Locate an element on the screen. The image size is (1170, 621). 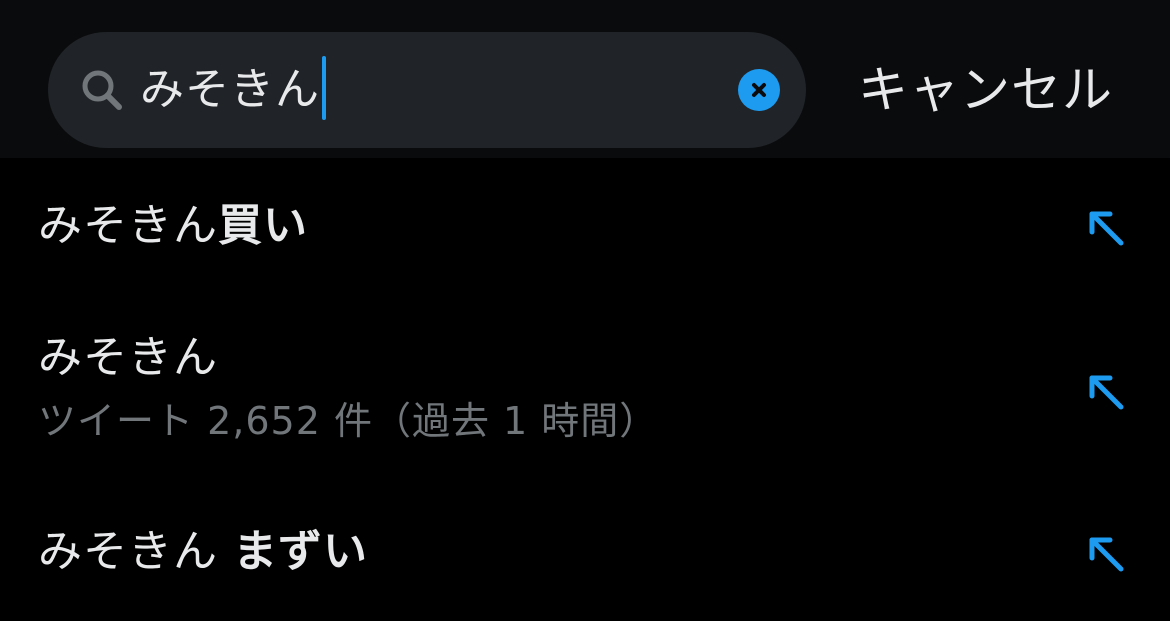
search-query-text: みそきん is located at coordinates (230, 89).